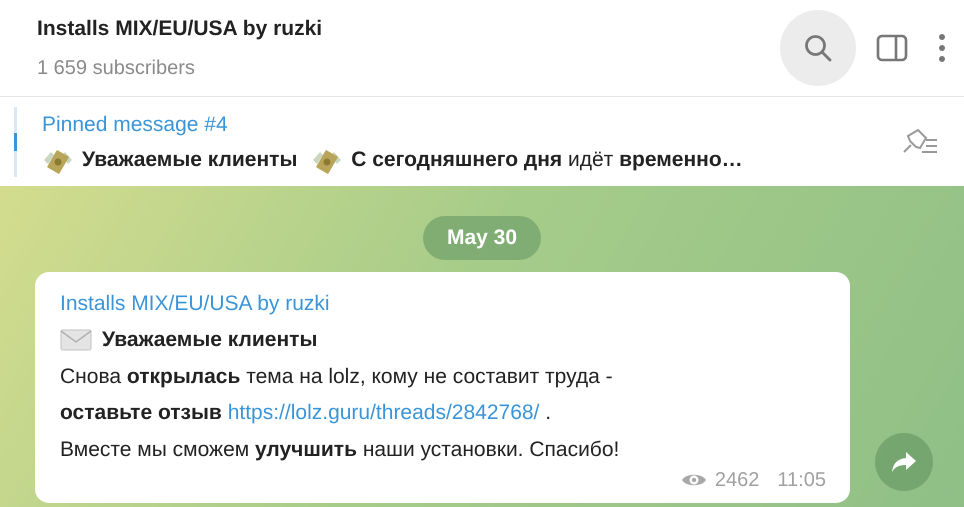  I want to click on envelope-icon, so click(76, 340).